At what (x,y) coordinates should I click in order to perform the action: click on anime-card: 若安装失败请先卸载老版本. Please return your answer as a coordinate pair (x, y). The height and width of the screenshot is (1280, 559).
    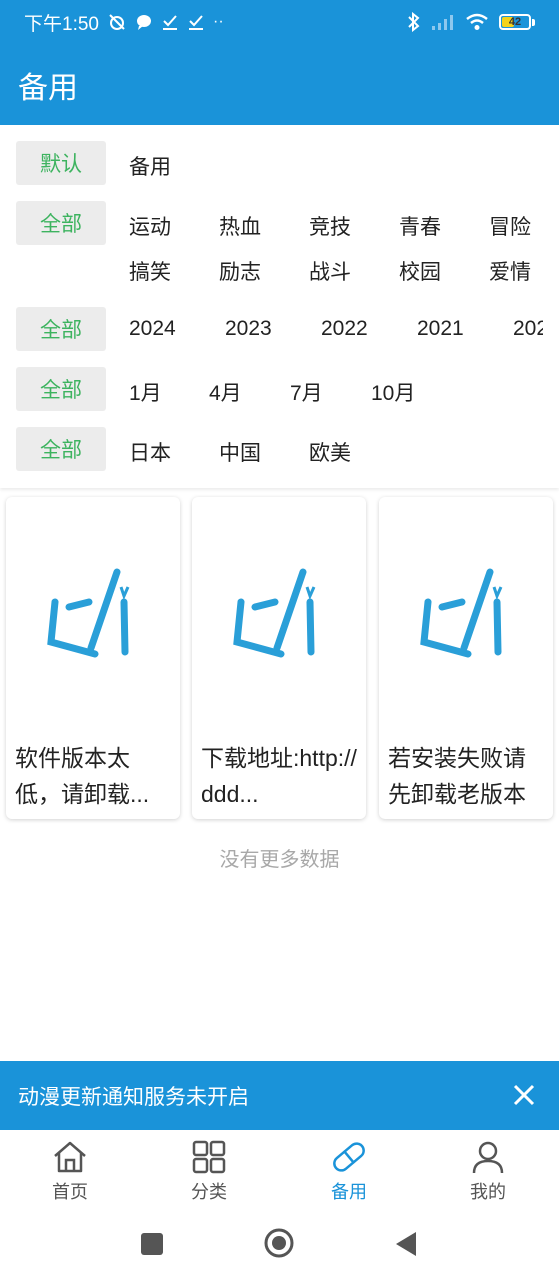
    Looking at the image, I should click on (466, 658).